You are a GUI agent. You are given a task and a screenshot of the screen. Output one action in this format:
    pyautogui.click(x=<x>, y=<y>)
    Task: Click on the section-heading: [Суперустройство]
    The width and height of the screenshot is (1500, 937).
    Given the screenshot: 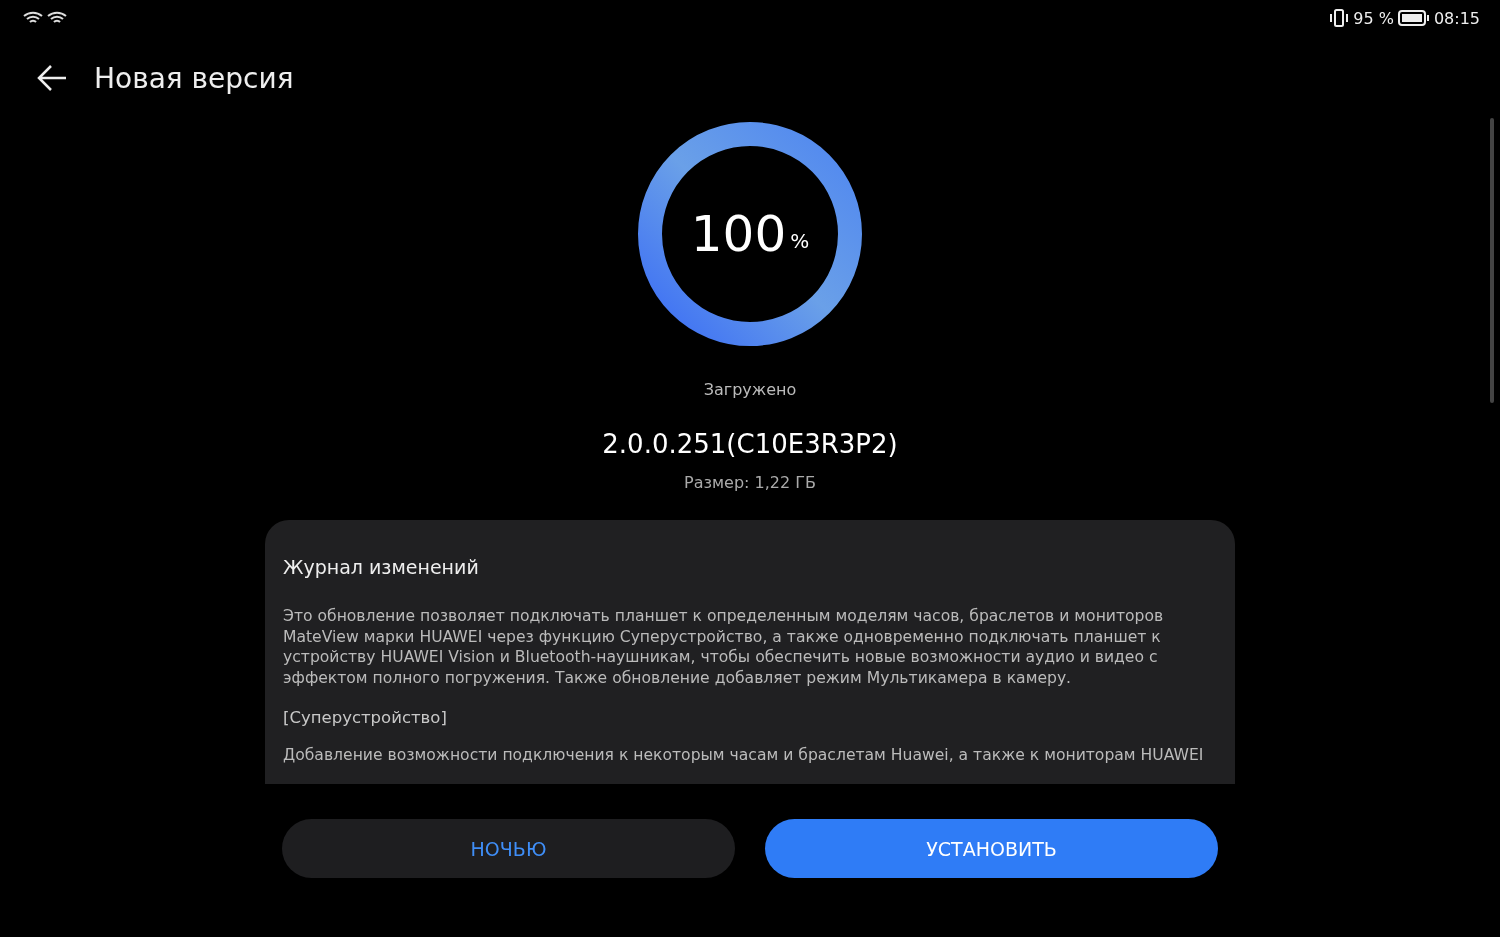 What is the action you would take?
    pyautogui.click(x=365, y=718)
    